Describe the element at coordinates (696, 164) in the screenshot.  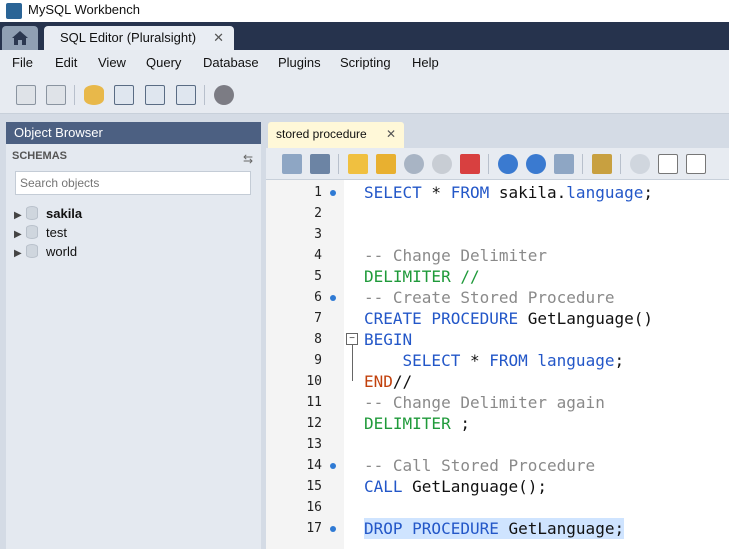
I see `word-wrap-icon` at that location.